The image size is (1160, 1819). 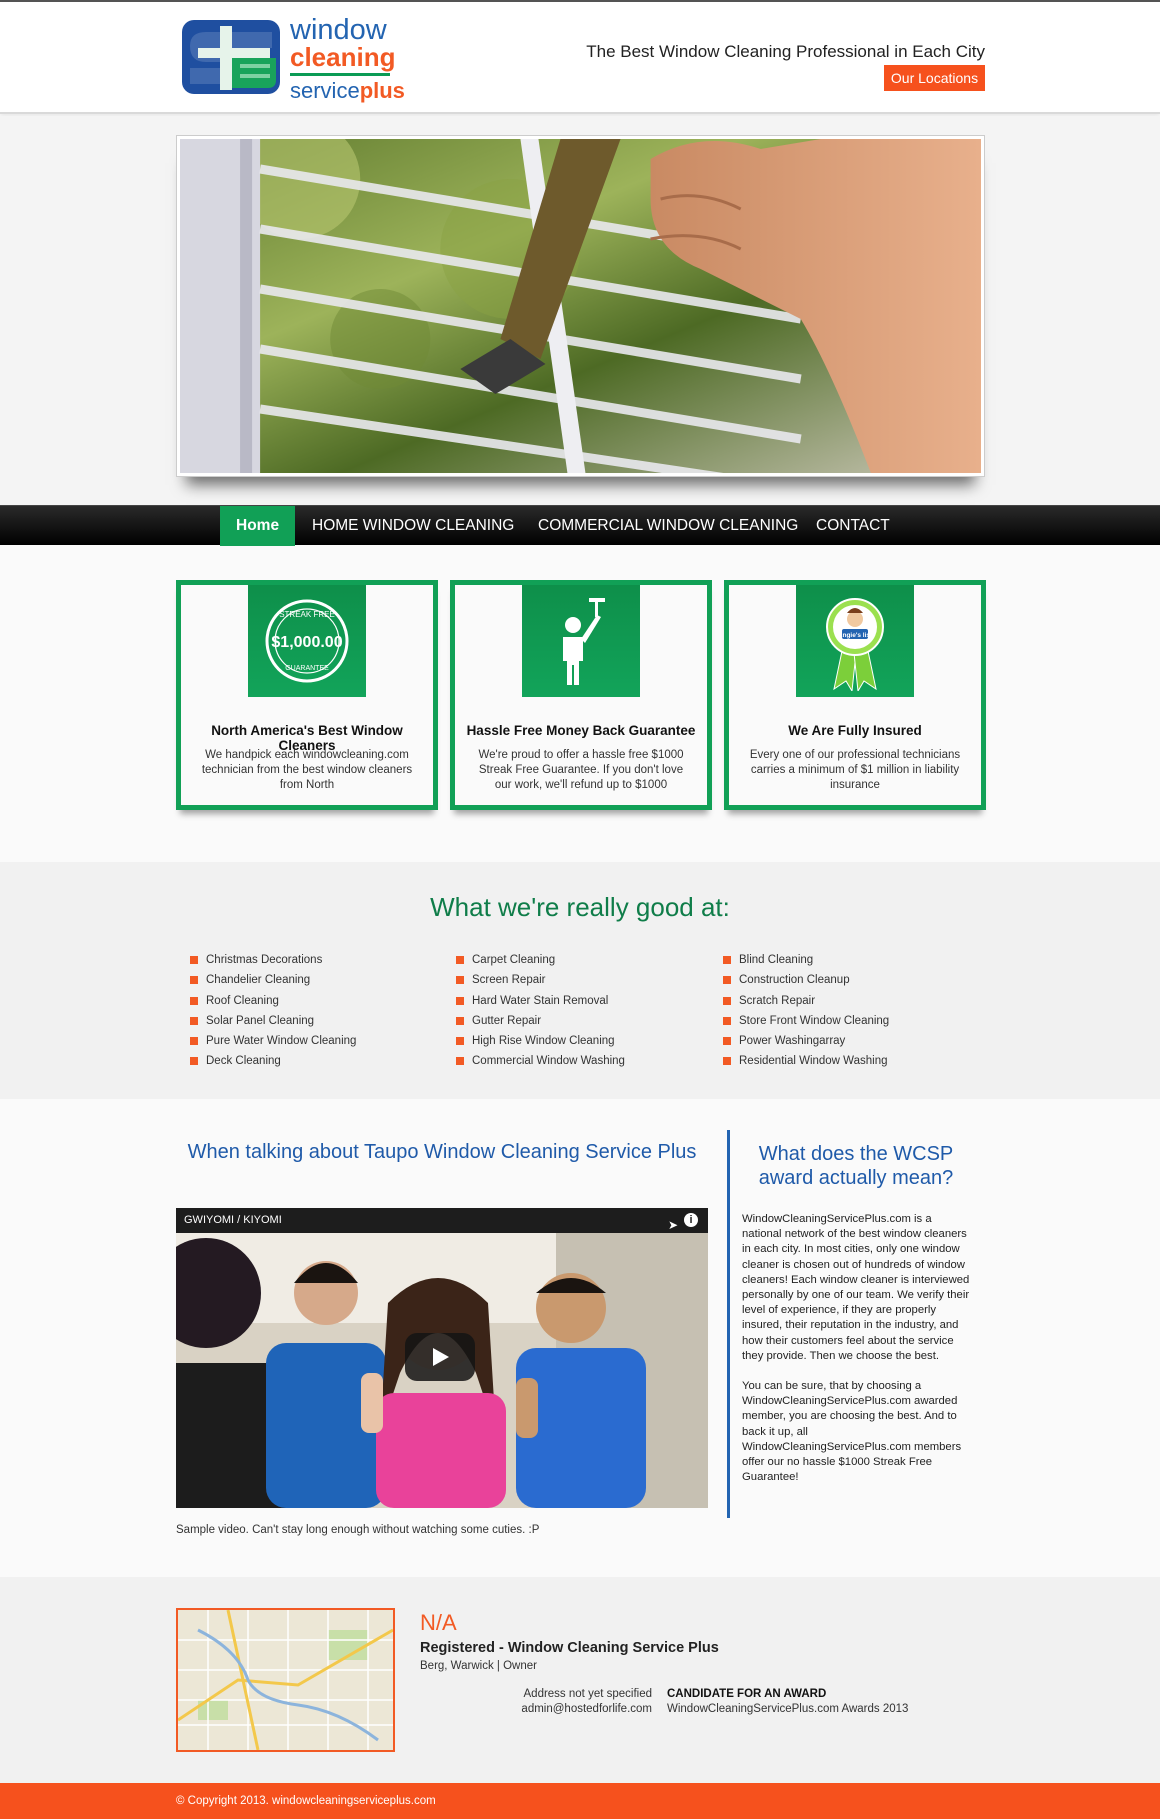 I want to click on video-title-bar: GWIYOMI / KIYOMI ➤ i, so click(x=442, y=1220).